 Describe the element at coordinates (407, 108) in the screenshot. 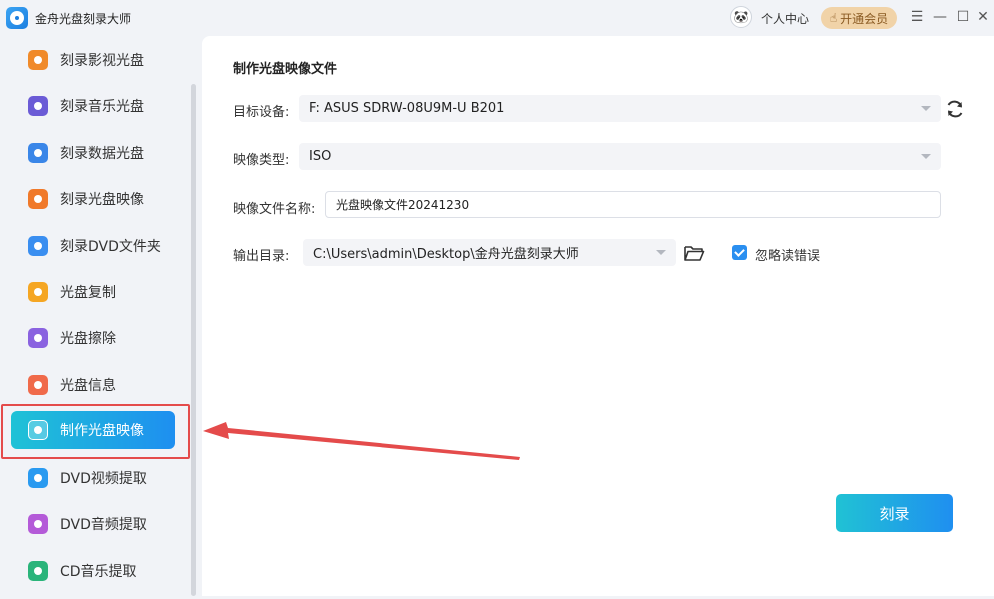

I see `target-device-value: F: ASUS SDRW-08U9M-U B201` at that location.